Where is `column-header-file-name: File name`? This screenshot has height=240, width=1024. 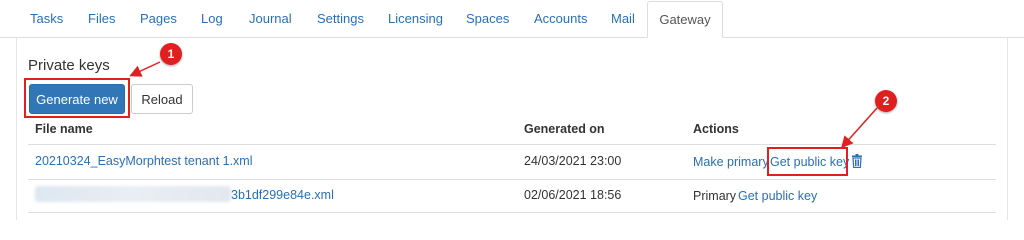
column-header-file-name: File name is located at coordinates (64, 129).